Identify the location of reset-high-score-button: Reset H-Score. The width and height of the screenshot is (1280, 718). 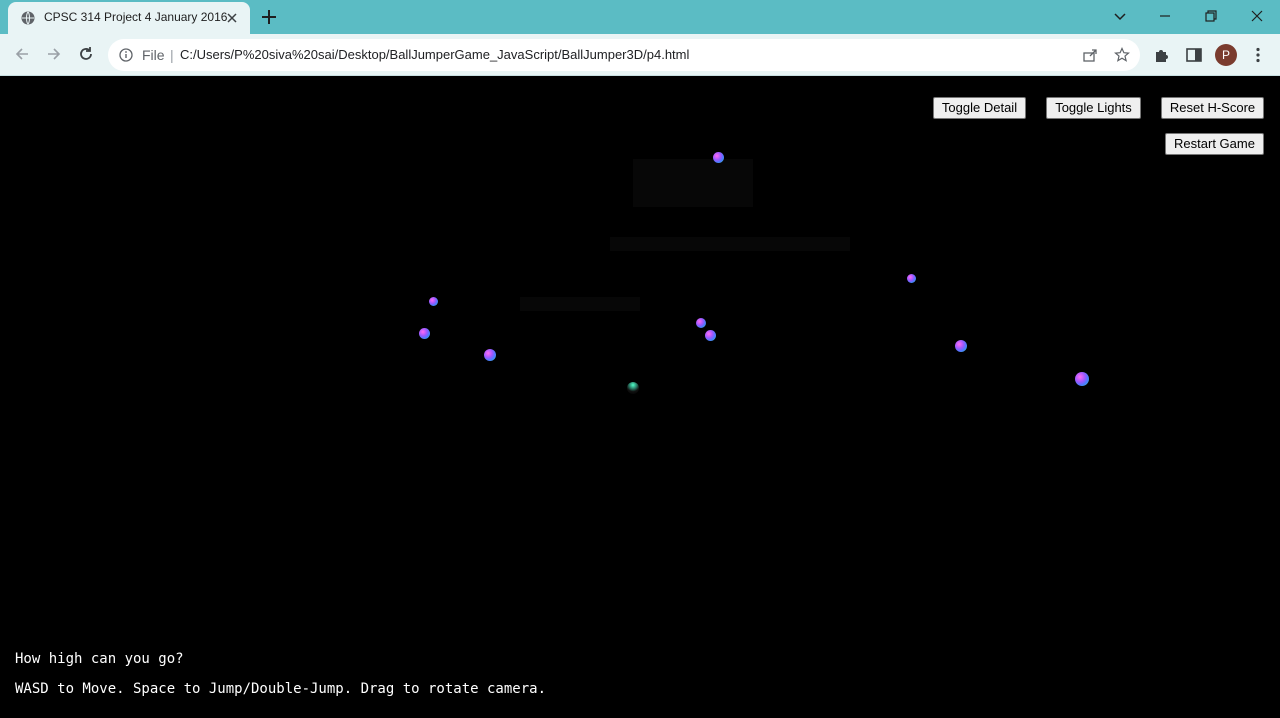
(1212, 108).